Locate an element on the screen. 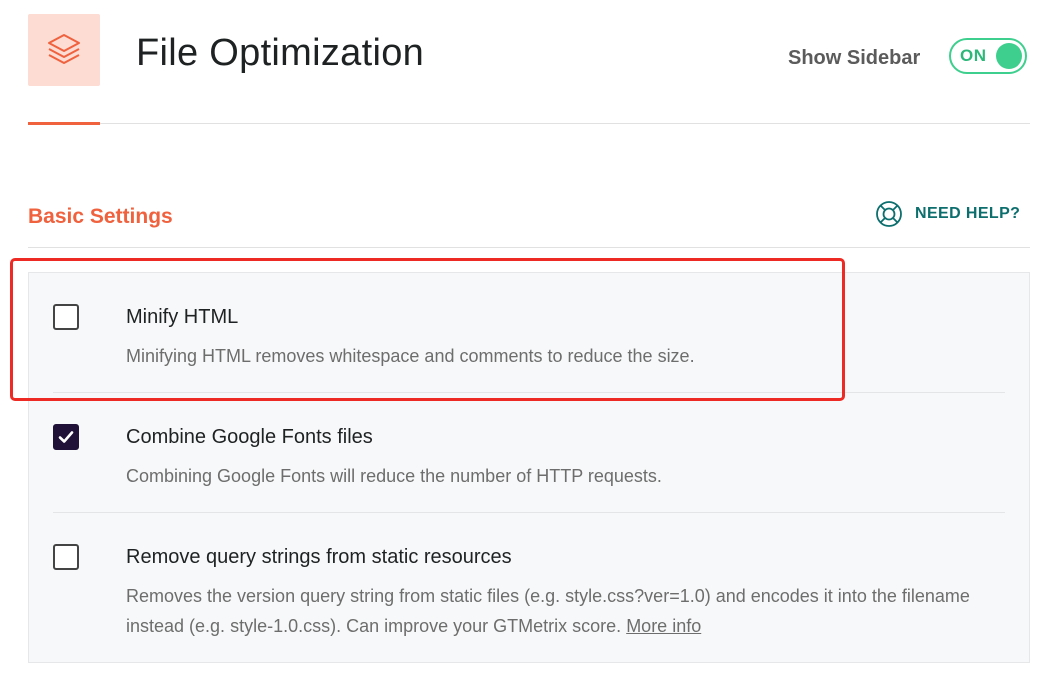 The width and height of the screenshot is (1056, 694). need-help-link: NEED HELP? is located at coordinates (947, 214).